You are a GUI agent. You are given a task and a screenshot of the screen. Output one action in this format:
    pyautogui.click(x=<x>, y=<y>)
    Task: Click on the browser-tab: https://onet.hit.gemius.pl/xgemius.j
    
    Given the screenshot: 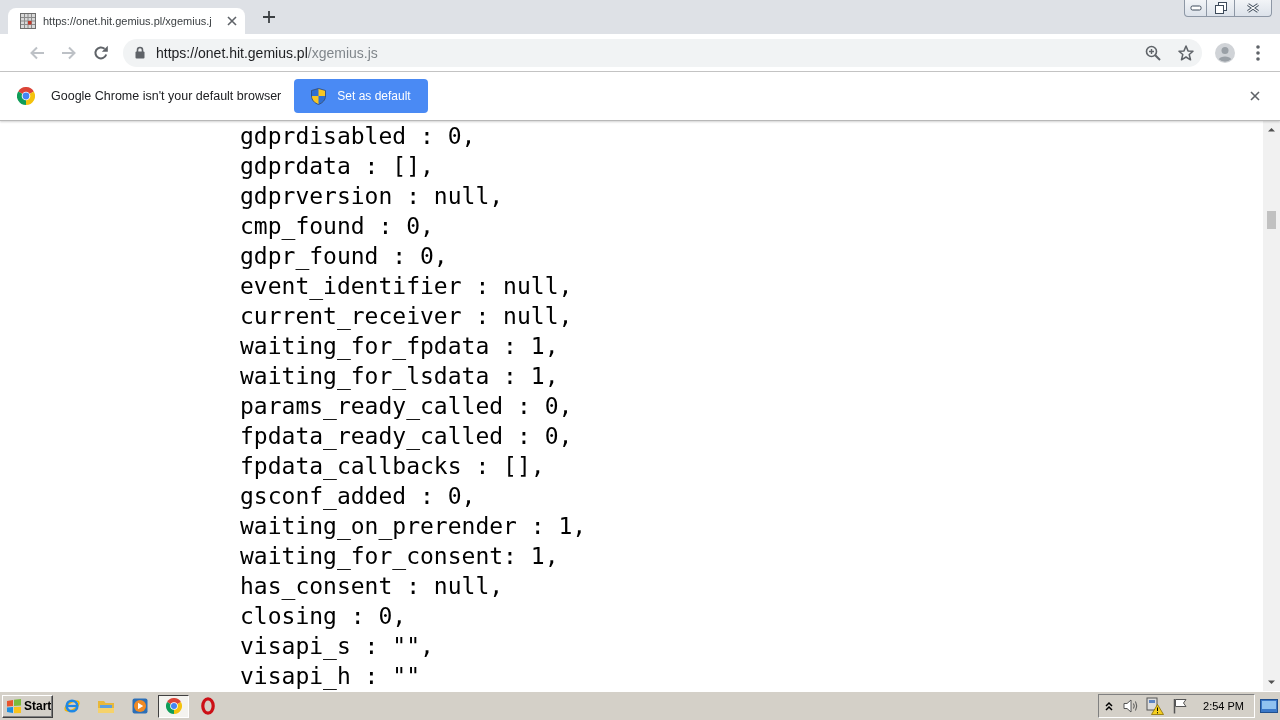 What is the action you would take?
    pyautogui.click(x=126, y=21)
    